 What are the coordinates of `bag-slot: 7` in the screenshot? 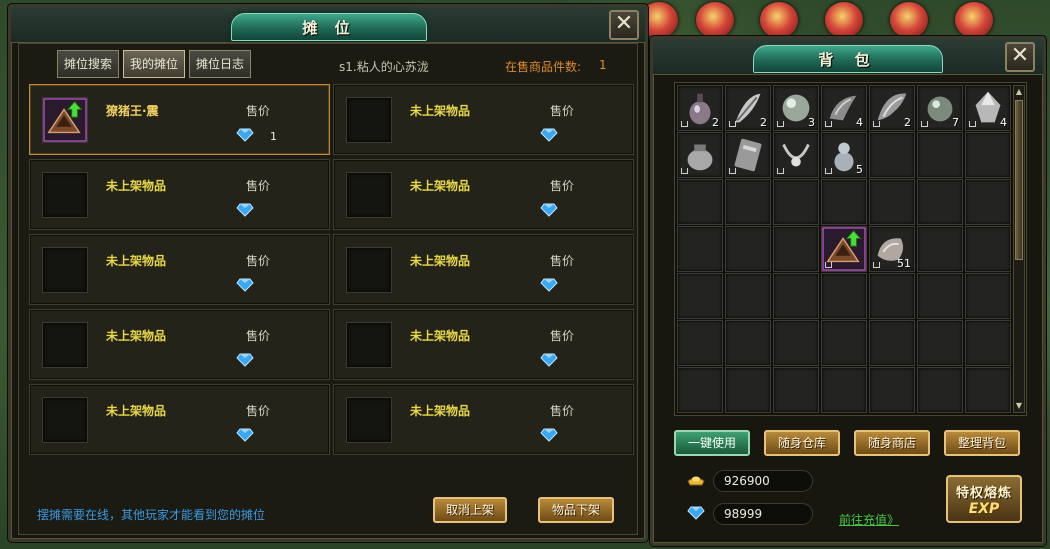 It's located at (940, 108).